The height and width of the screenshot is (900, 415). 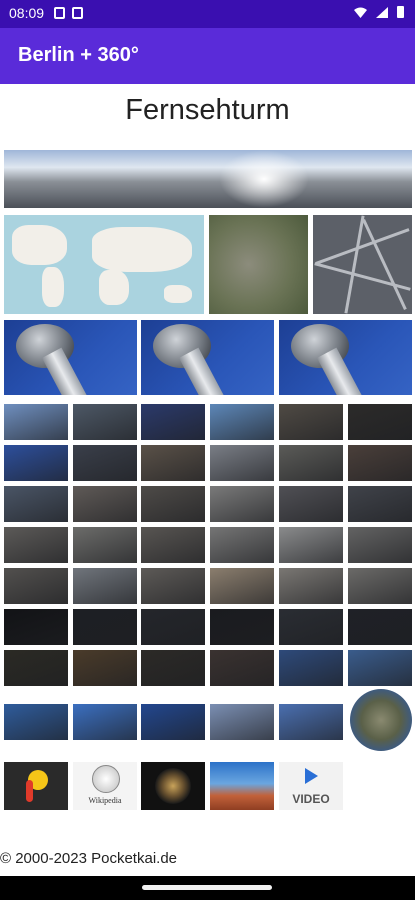 I want to click on home-handle, so click(x=207, y=887).